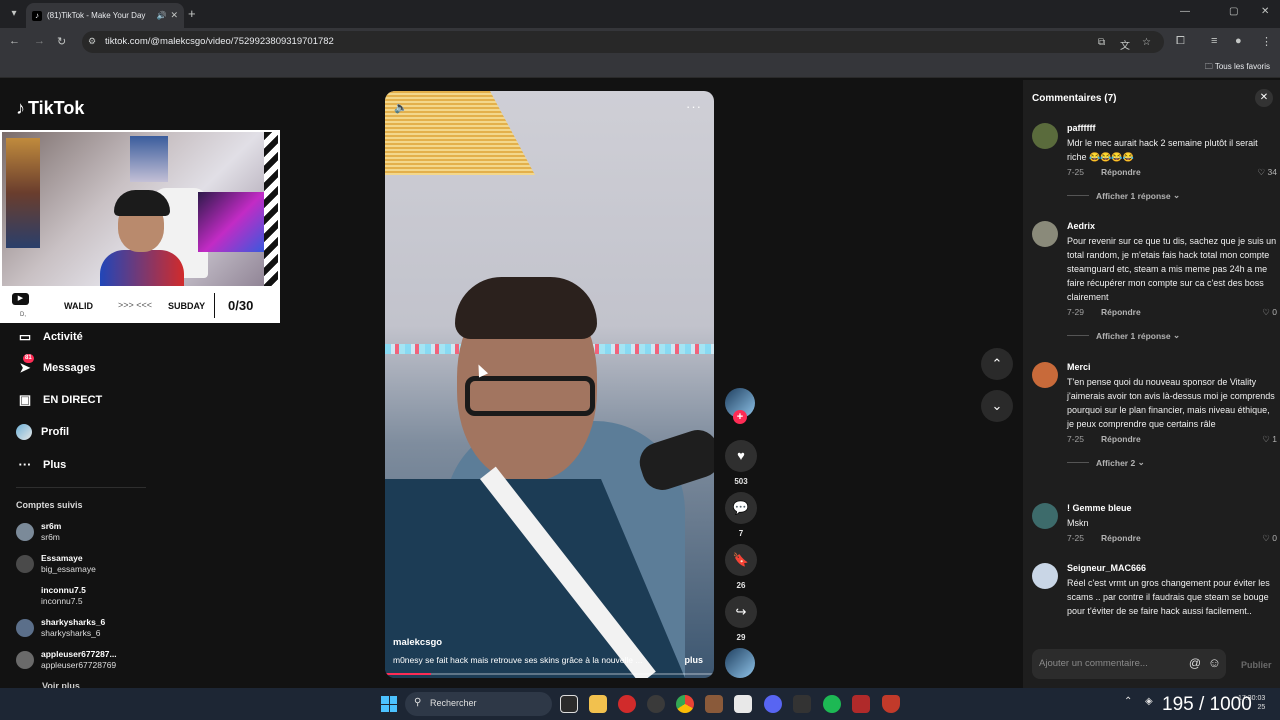 Image resolution: width=1280 pixels, height=720 pixels. Describe the element at coordinates (66, 660) in the screenshot. I see `followed-account: appleuser677287... appleuser67728769` at that location.